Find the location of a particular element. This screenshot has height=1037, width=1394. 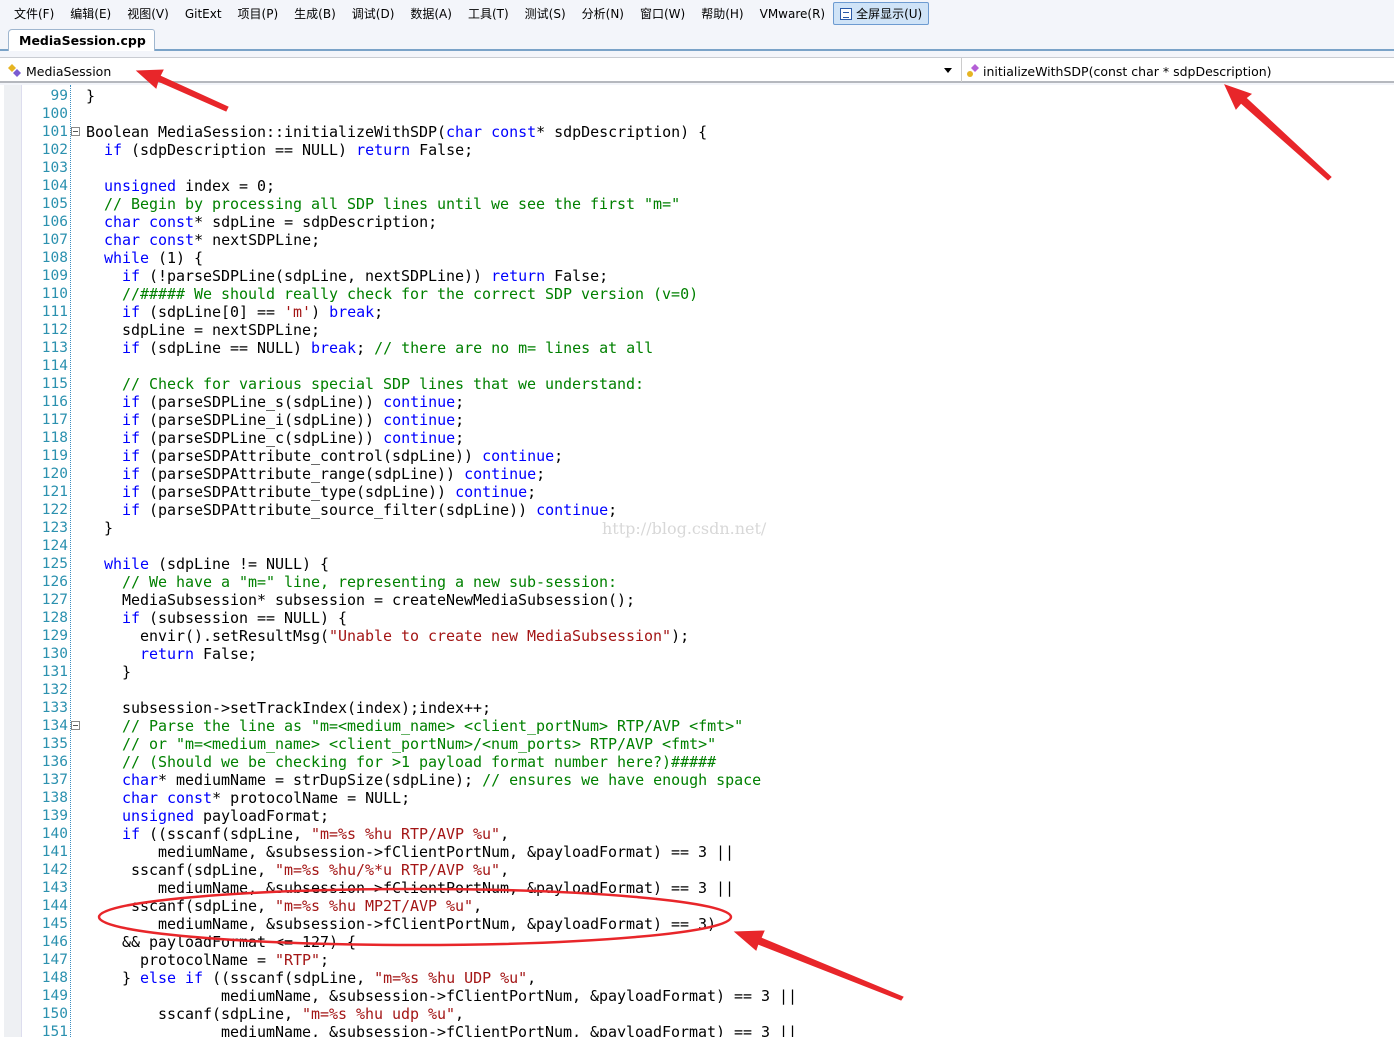

red-circle-annotation is located at coordinates (415, 917).